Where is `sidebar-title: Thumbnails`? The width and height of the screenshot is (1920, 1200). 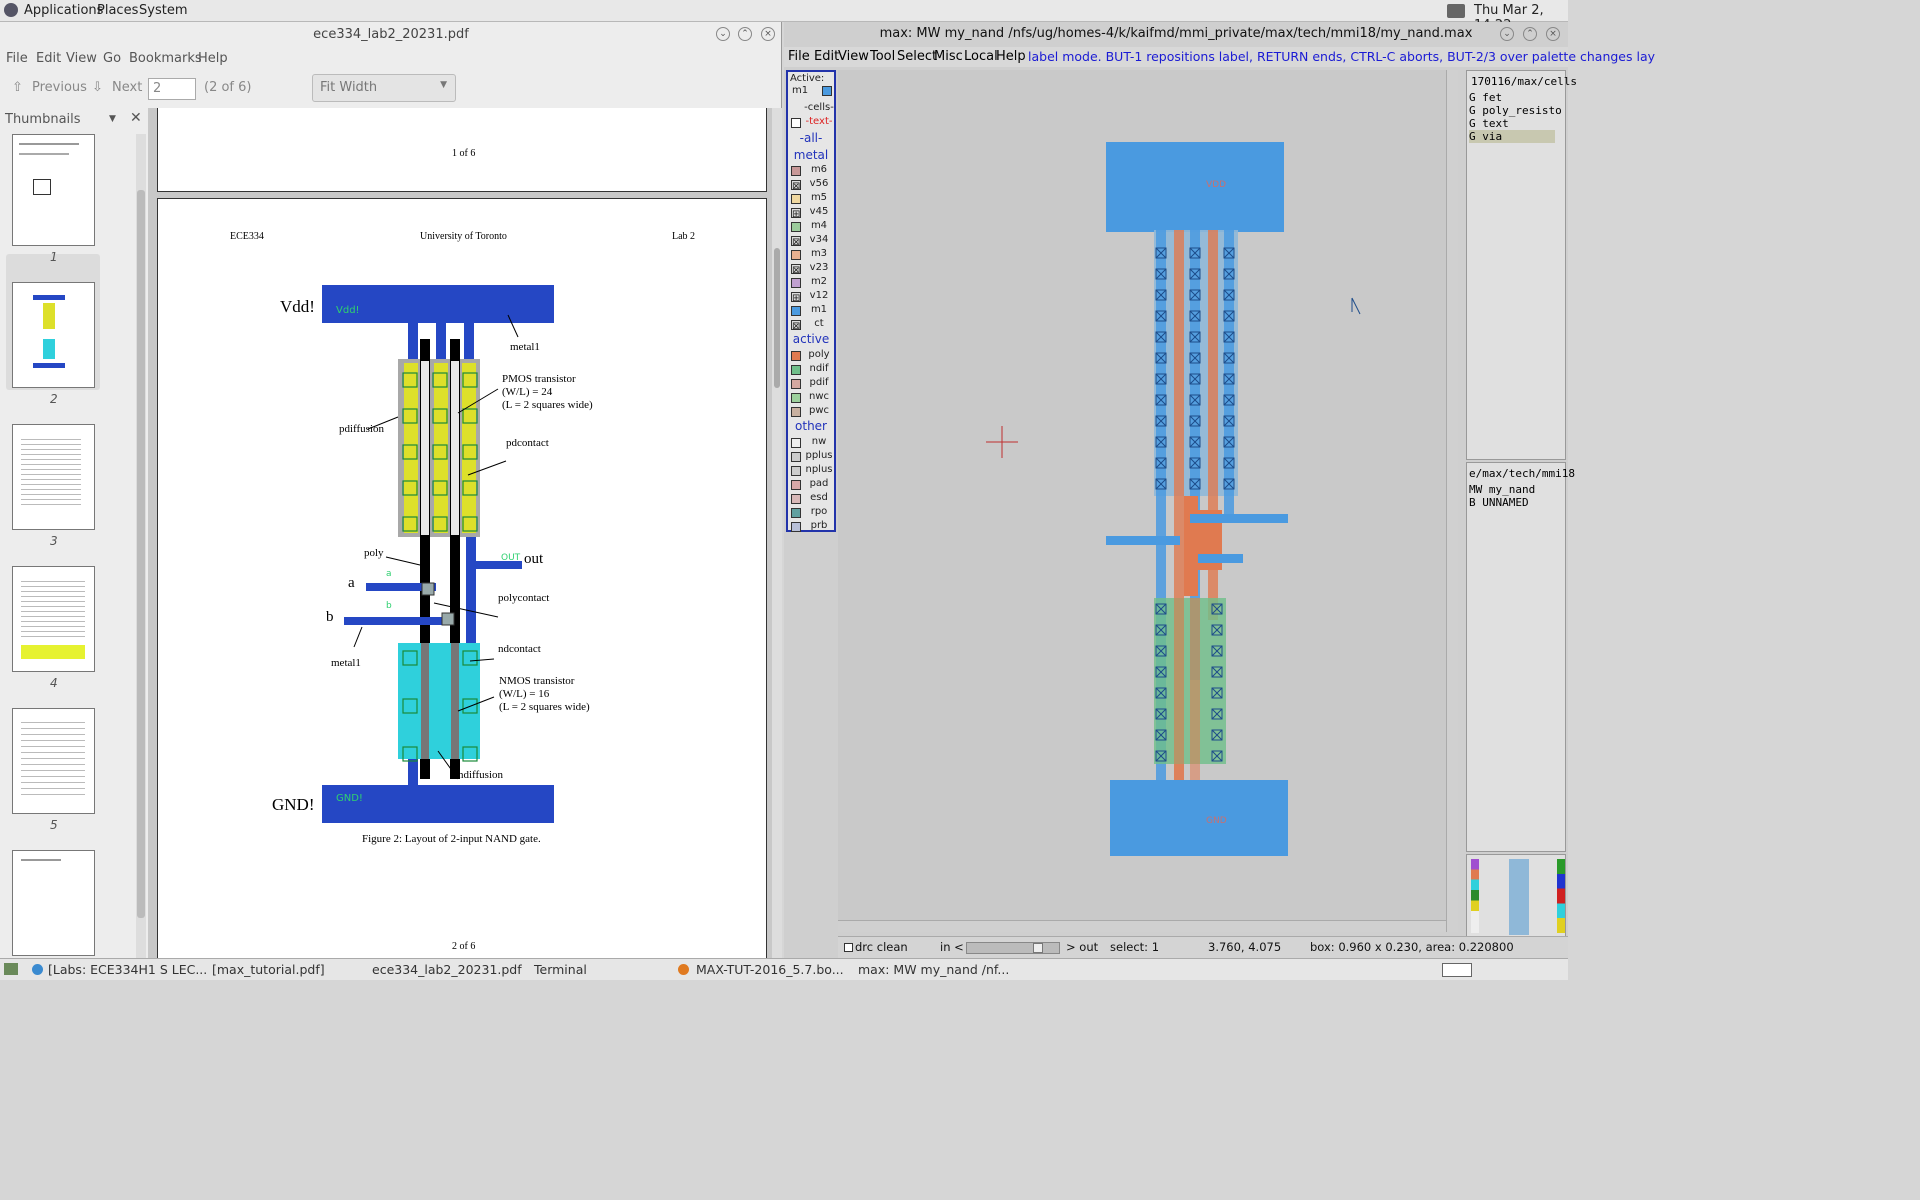
sidebar-title: Thumbnails is located at coordinates (43, 119).